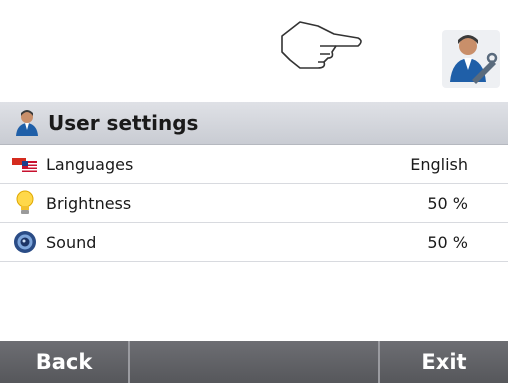  What do you see at coordinates (254, 242) in the screenshot?
I see `setting-row-sound: Sound 50 %` at bounding box center [254, 242].